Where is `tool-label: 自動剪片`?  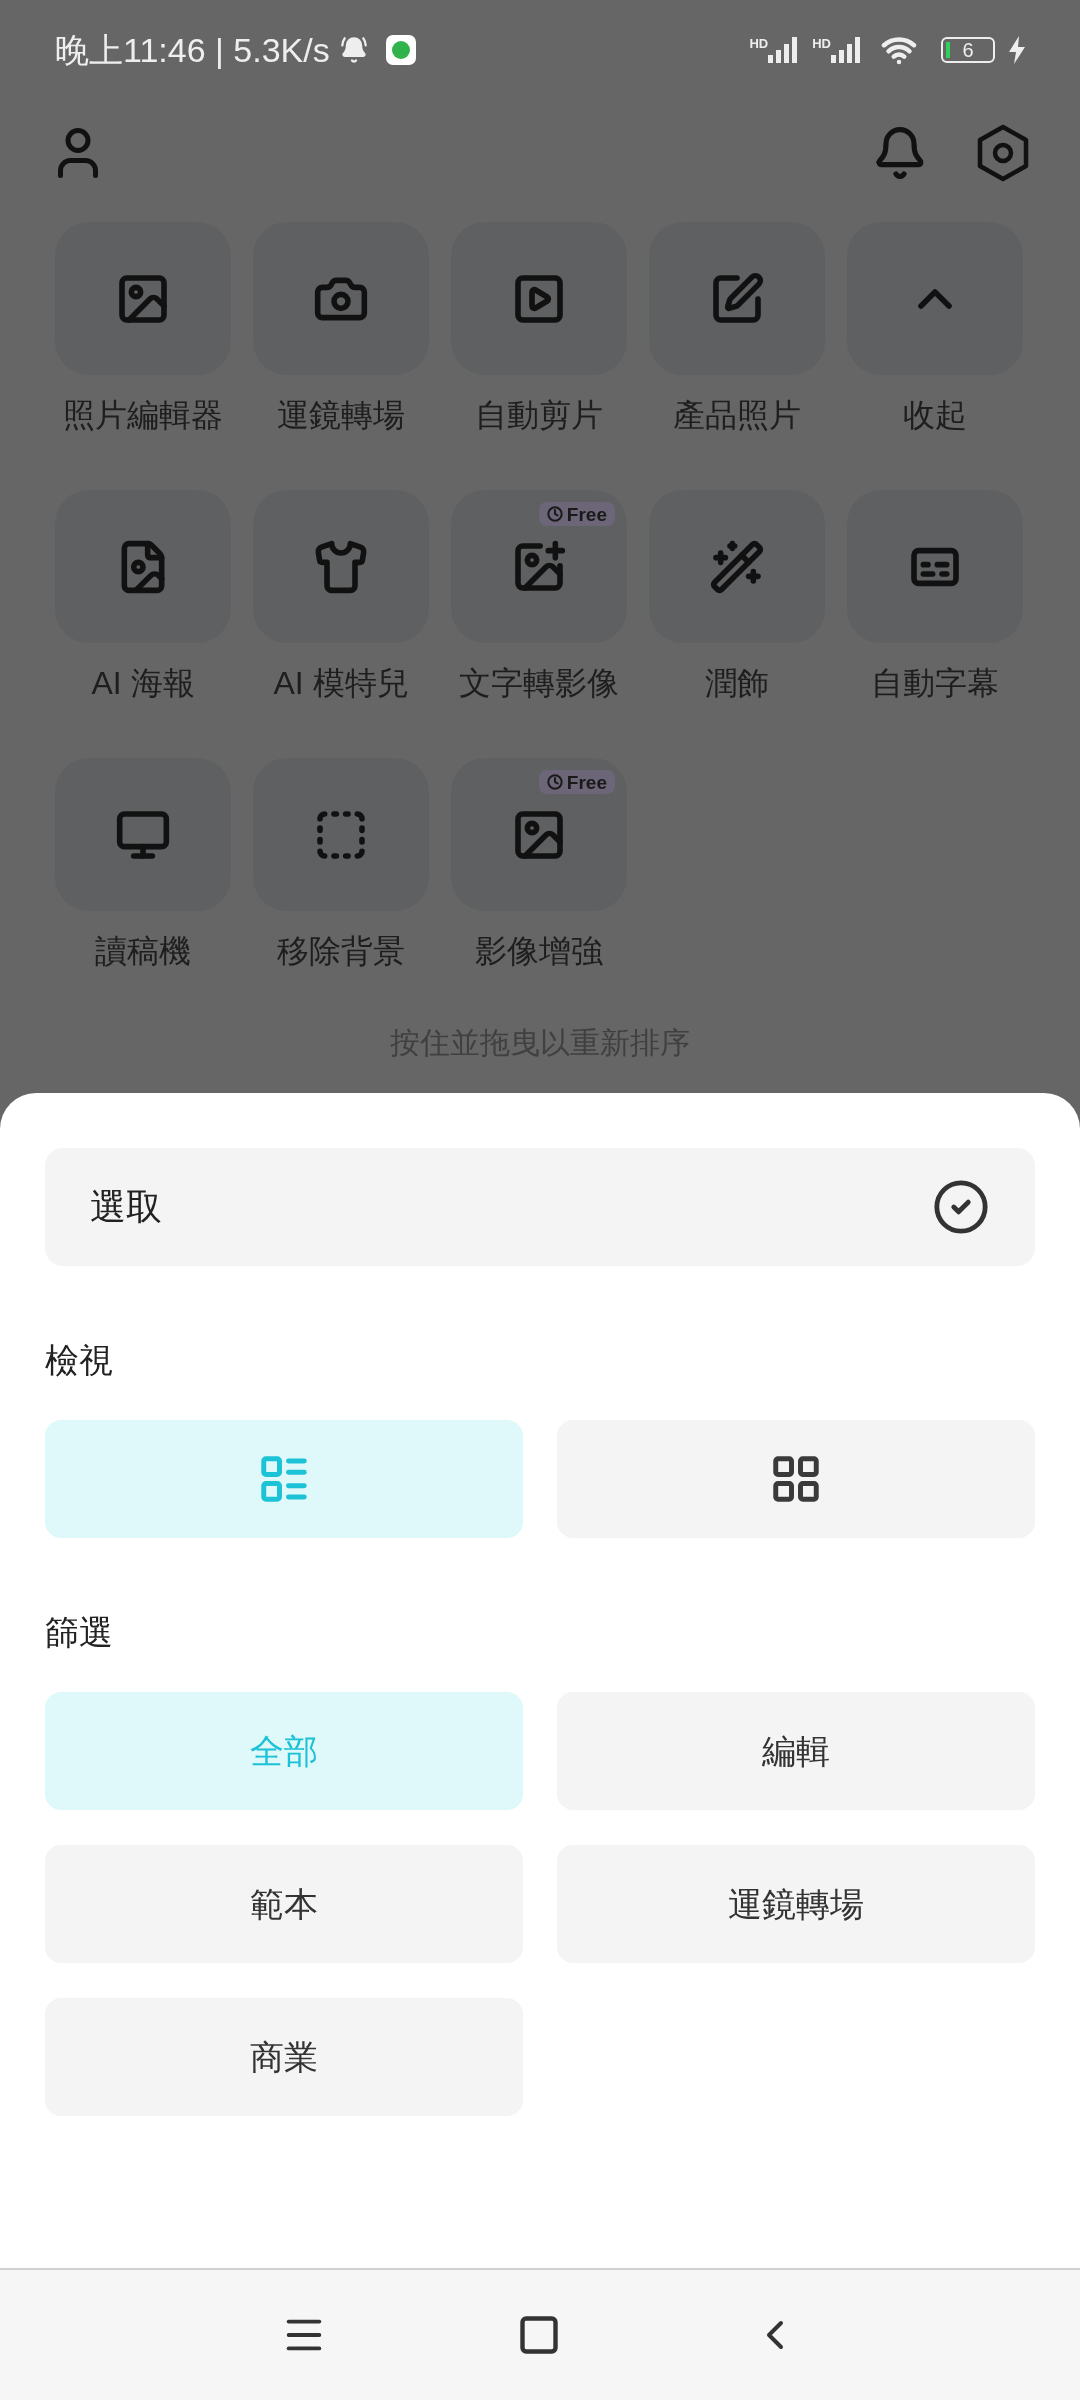 tool-label: 自動剪片 is located at coordinates (539, 415).